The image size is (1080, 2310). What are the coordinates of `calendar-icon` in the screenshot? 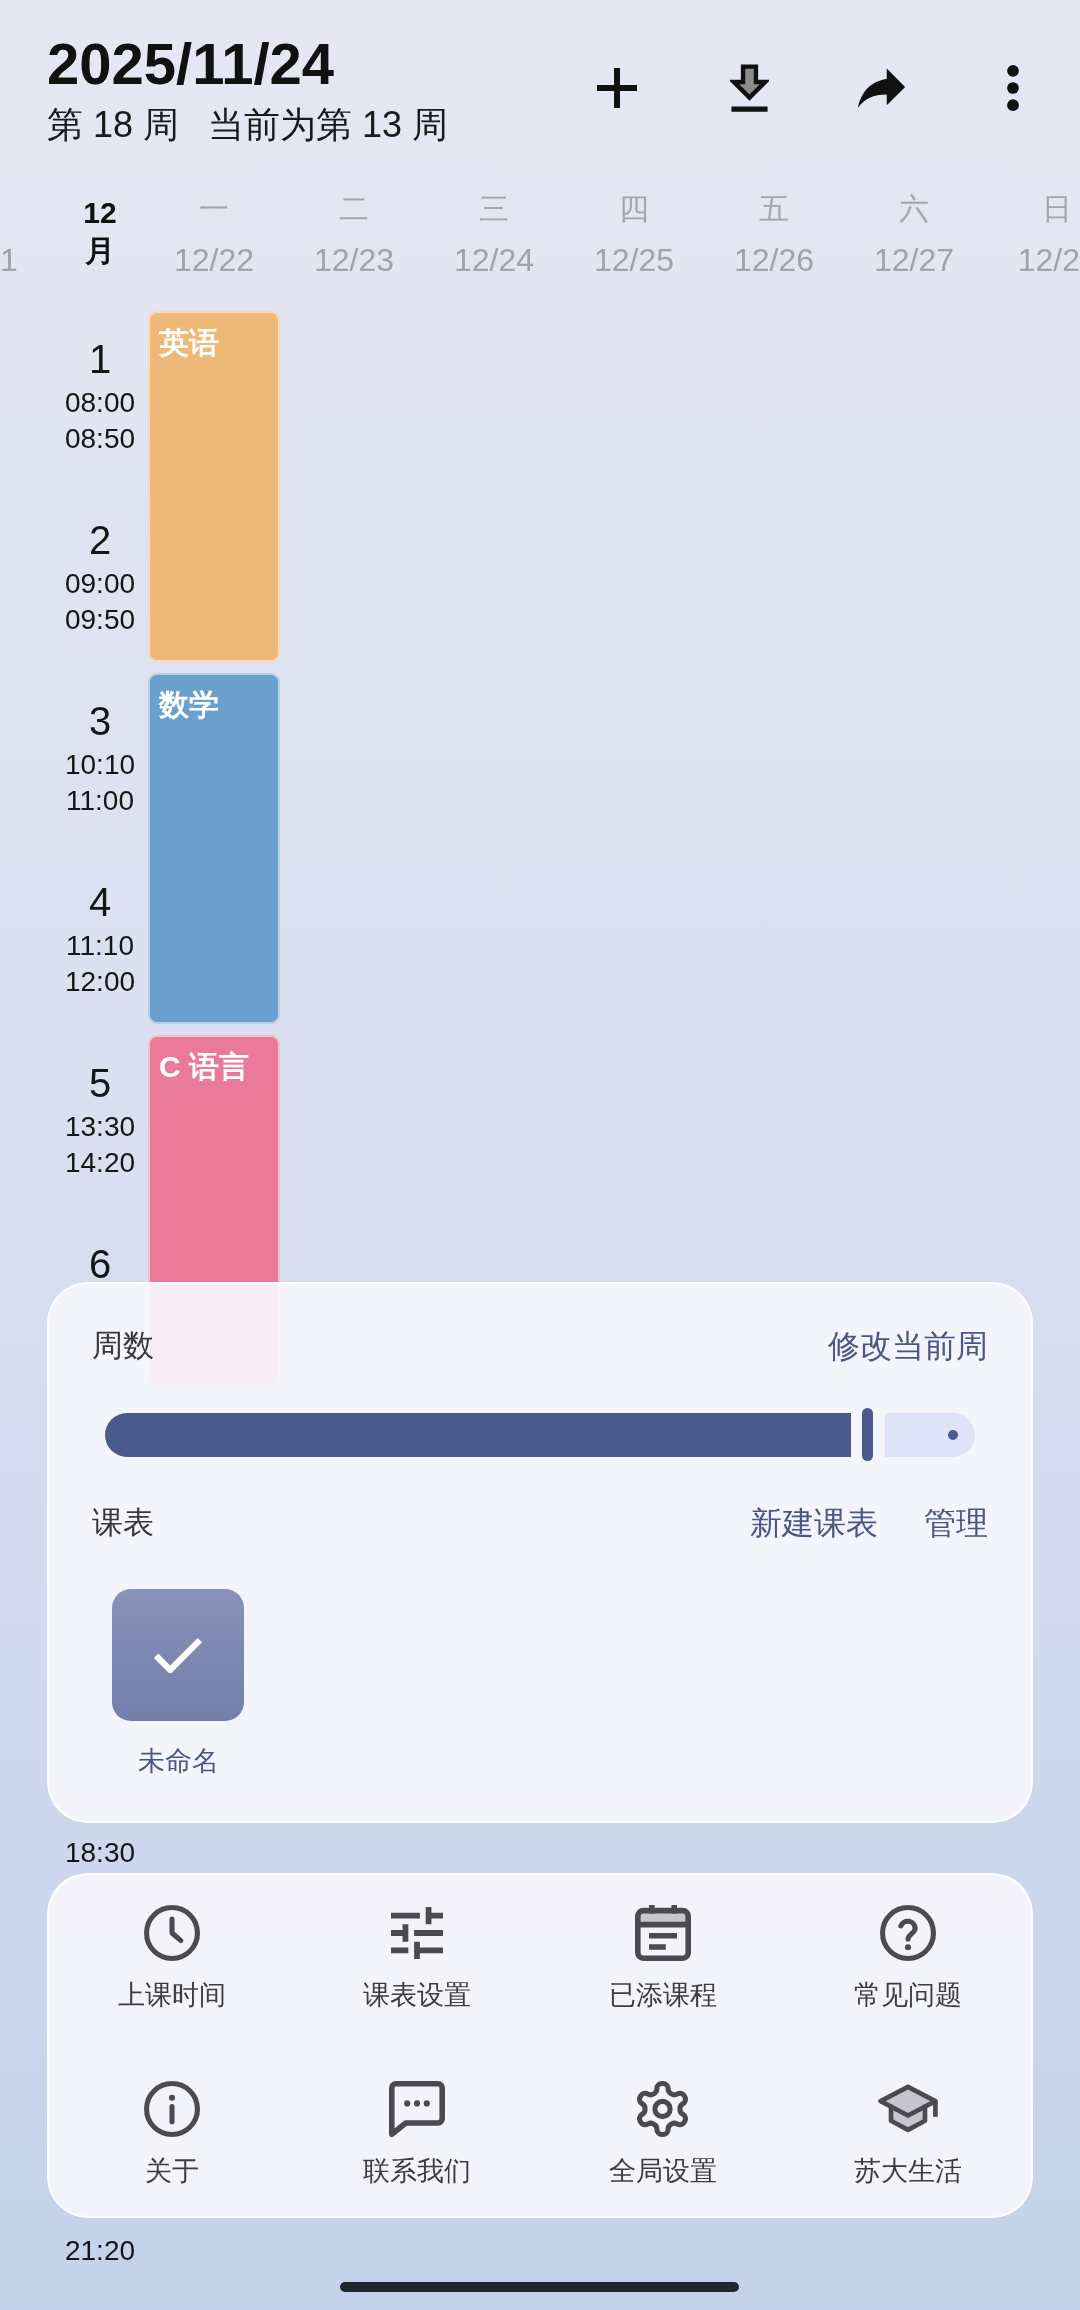 It's located at (662, 1933).